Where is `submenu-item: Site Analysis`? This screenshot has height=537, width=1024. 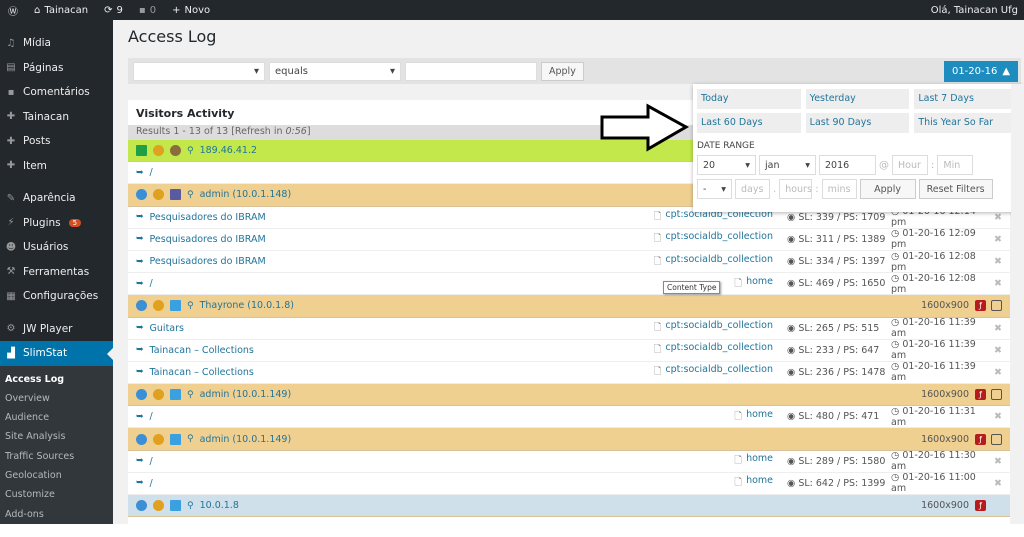
submenu-item: Site Analysis is located at coordinates (56, 436).